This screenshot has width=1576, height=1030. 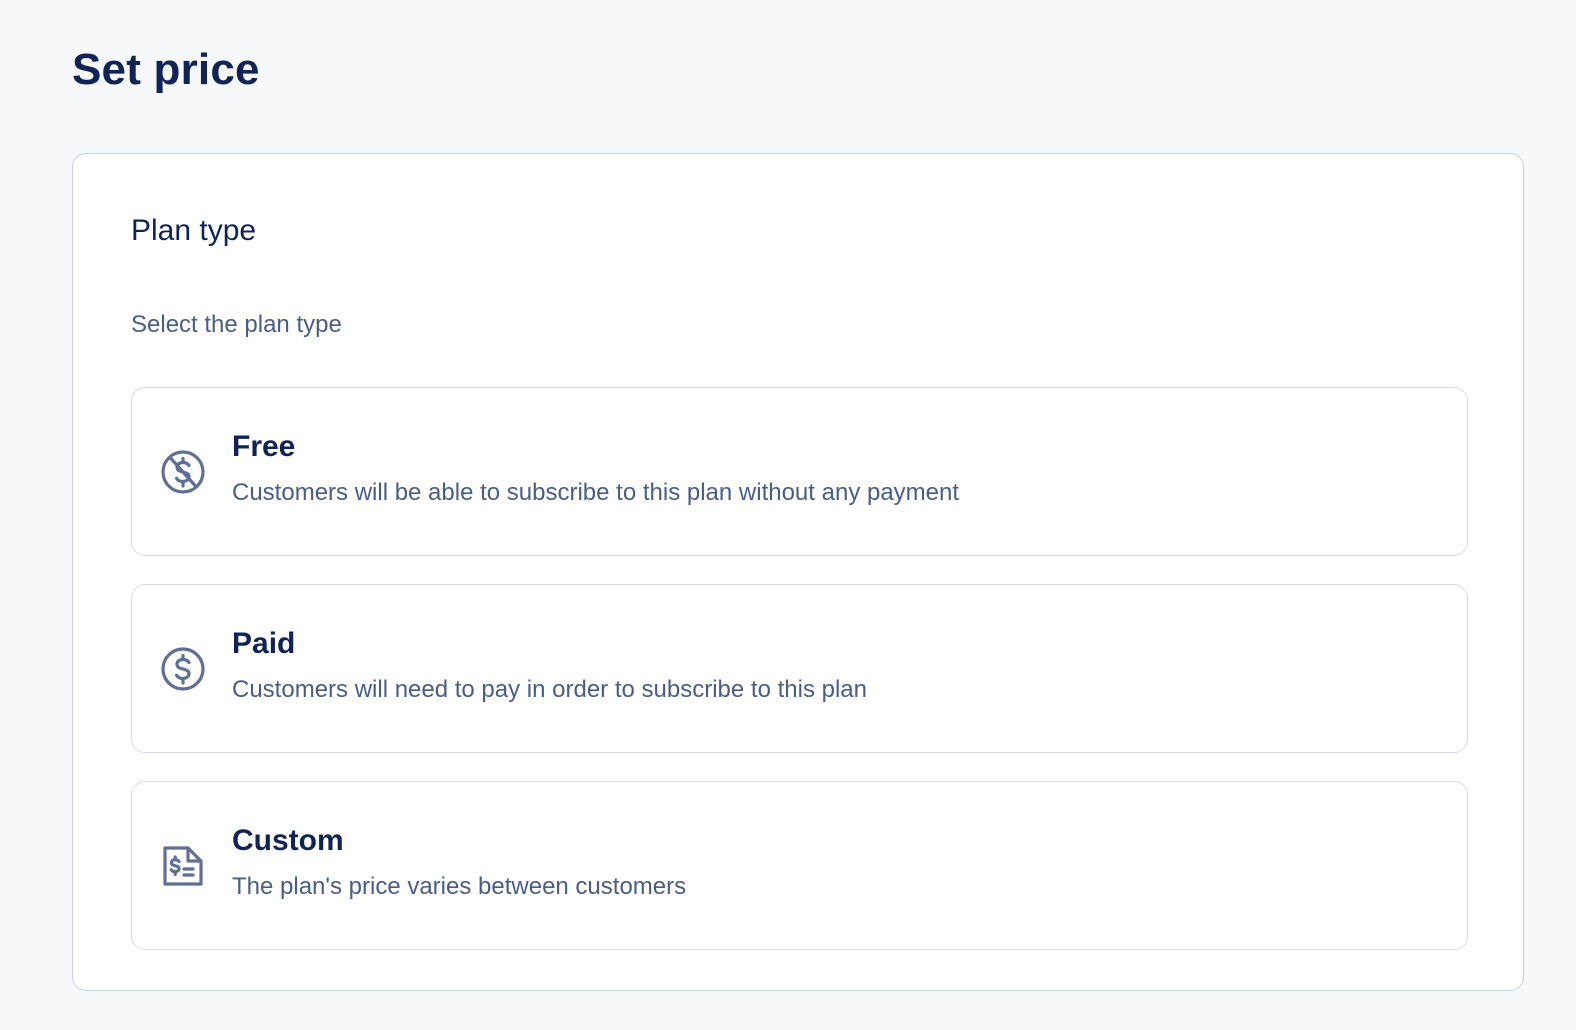 What do you see at coordinates (236, 324) in the screenshot?
I see `plan-type-subtitle: Select the plan type` at bounding box center [236, 324].